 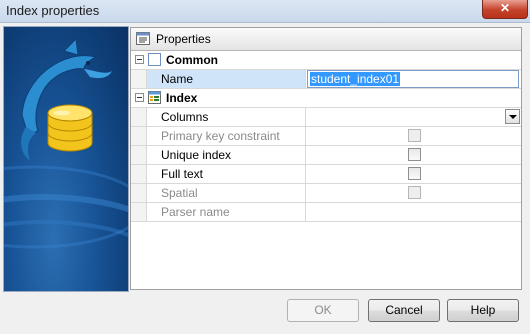 I want to click on property-label: Unique index, so click(x=226, y=155).